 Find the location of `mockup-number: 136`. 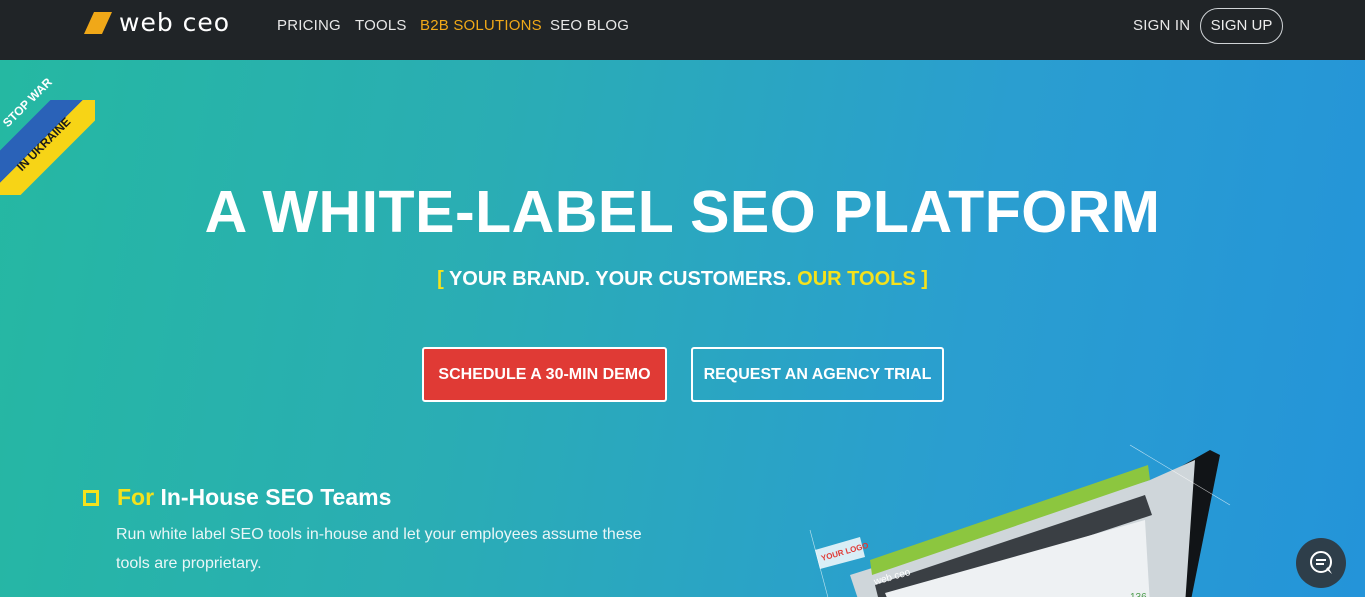

mockup-number: 136 is located at coordinates (1138, 594).